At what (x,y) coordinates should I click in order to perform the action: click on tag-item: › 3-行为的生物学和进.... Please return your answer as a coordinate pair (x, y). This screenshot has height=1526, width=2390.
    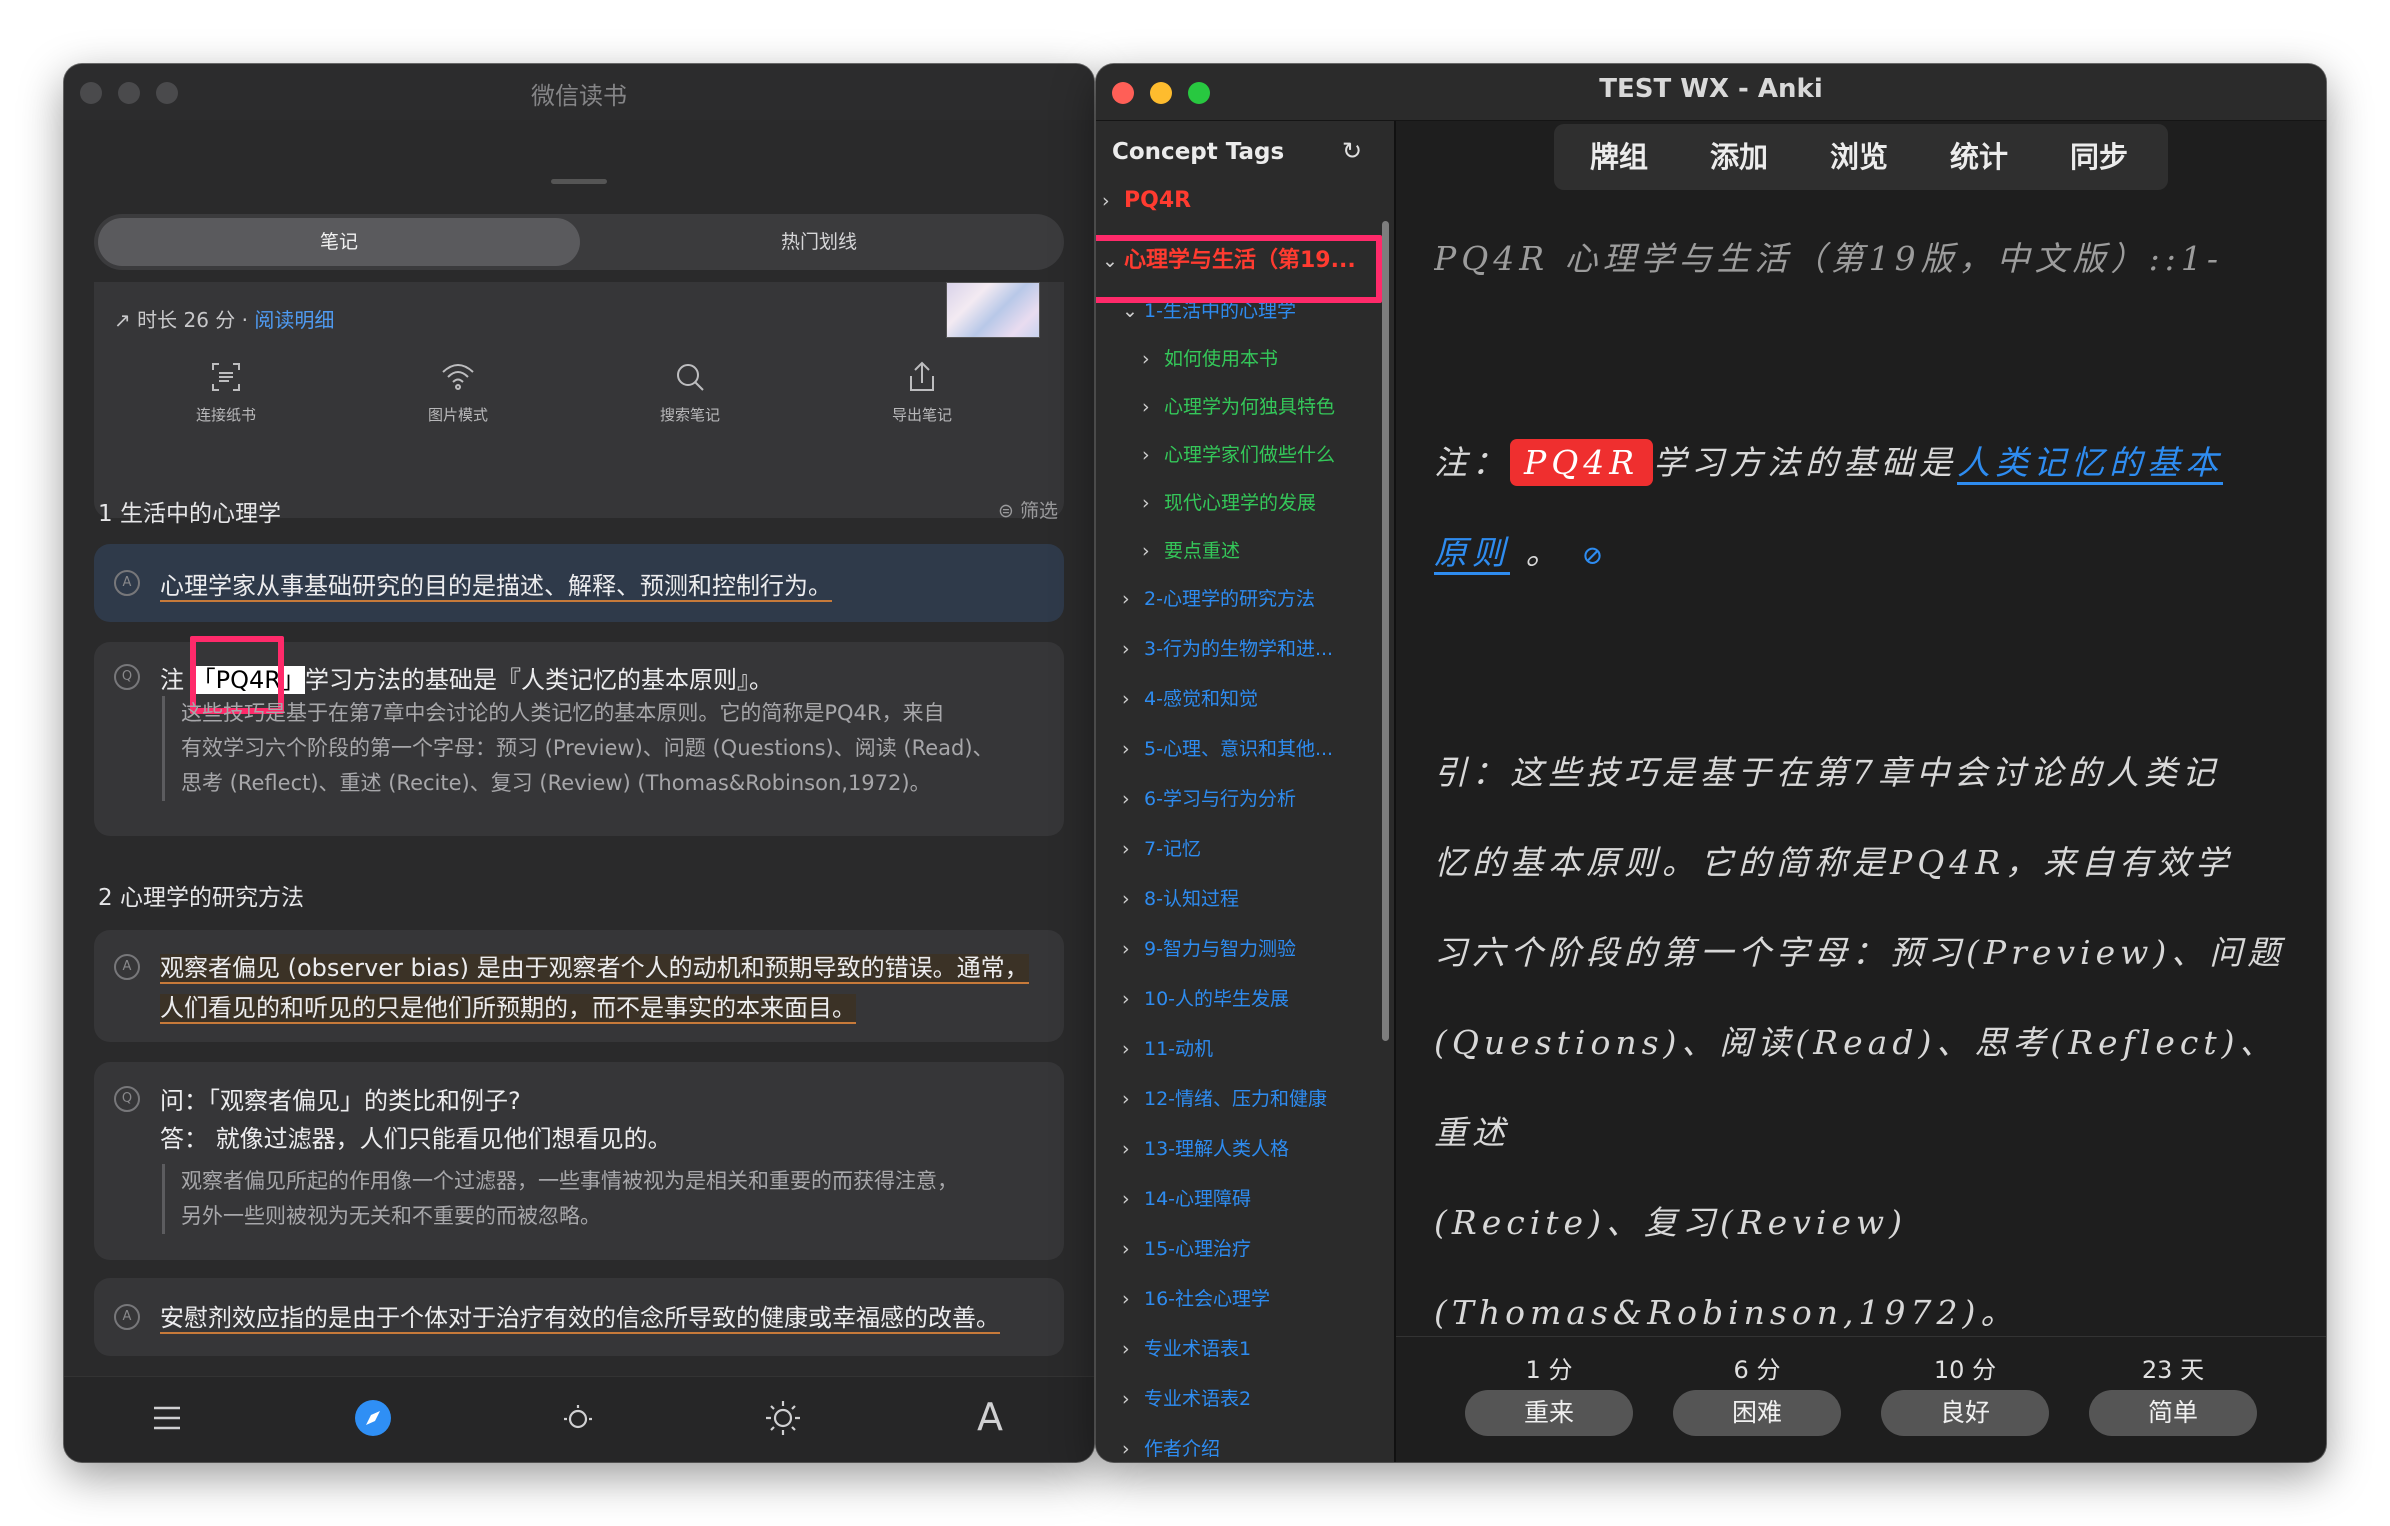
    Looking at the image, I should click on (1227, 647).